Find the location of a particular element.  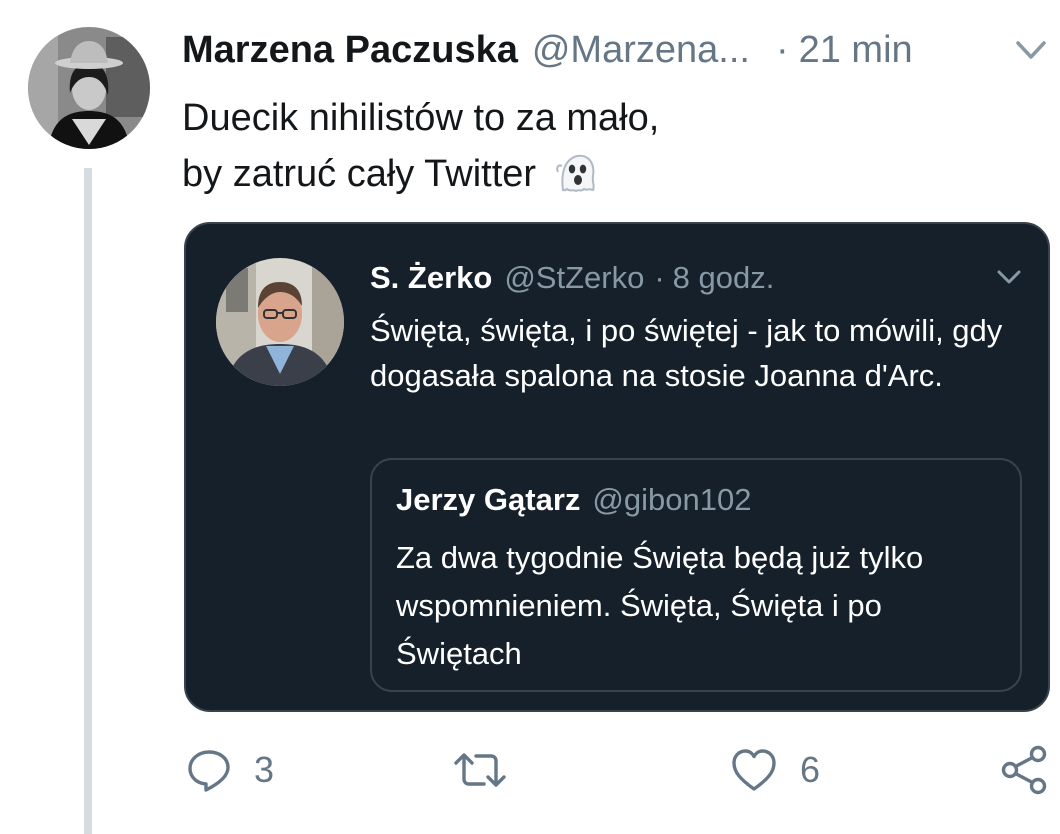

quoted-tweet-header: S. Żerko @StZerko · 8 godz. is located at coordinates (572, 278).